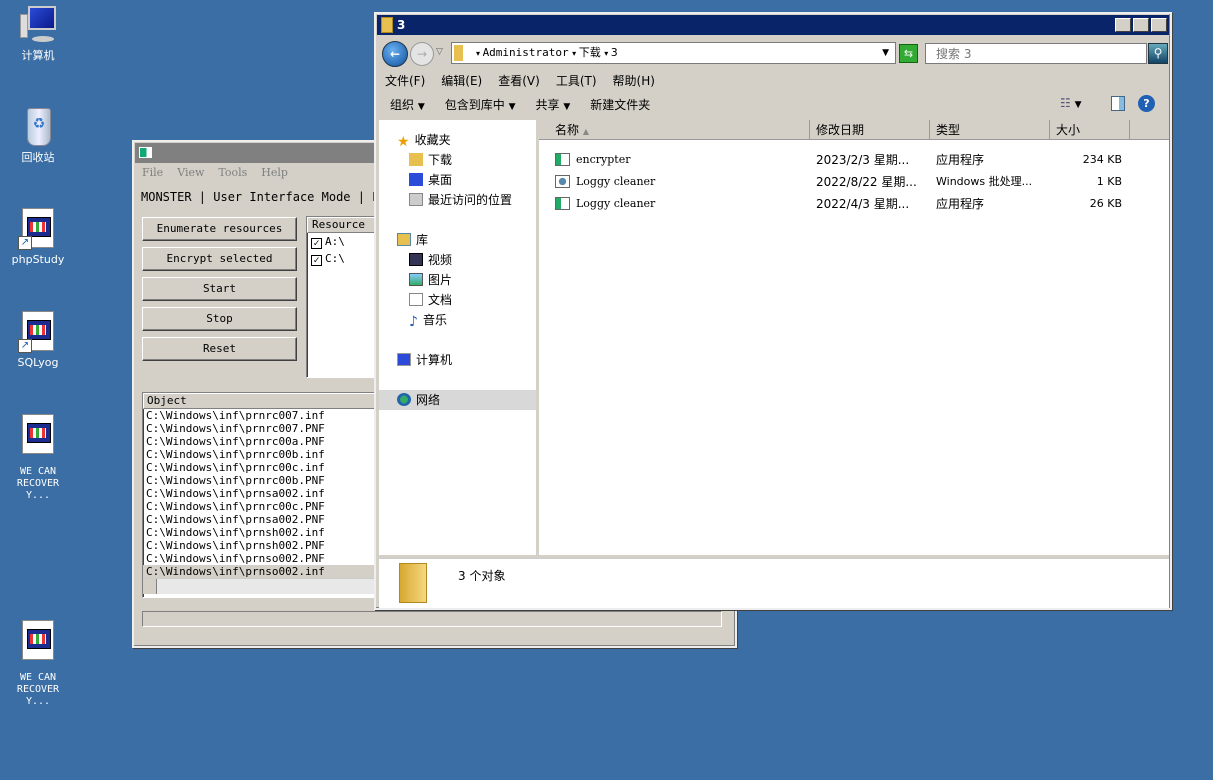  What do you see at coordinates (1036, 53) in the screenshot?
I see `search-input` at bounding box center [1036, 53].